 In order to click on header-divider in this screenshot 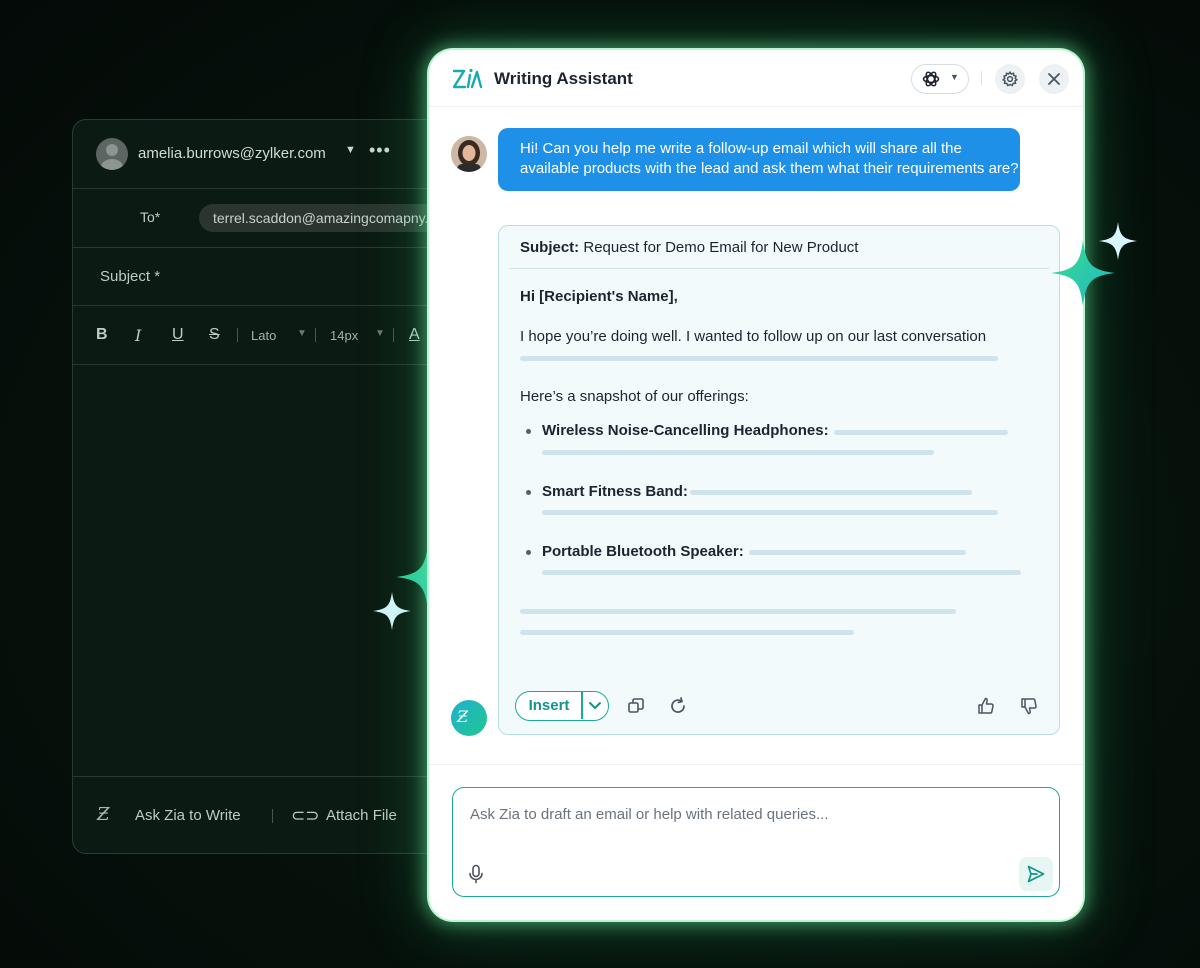, I will do `click(981, 78)`.